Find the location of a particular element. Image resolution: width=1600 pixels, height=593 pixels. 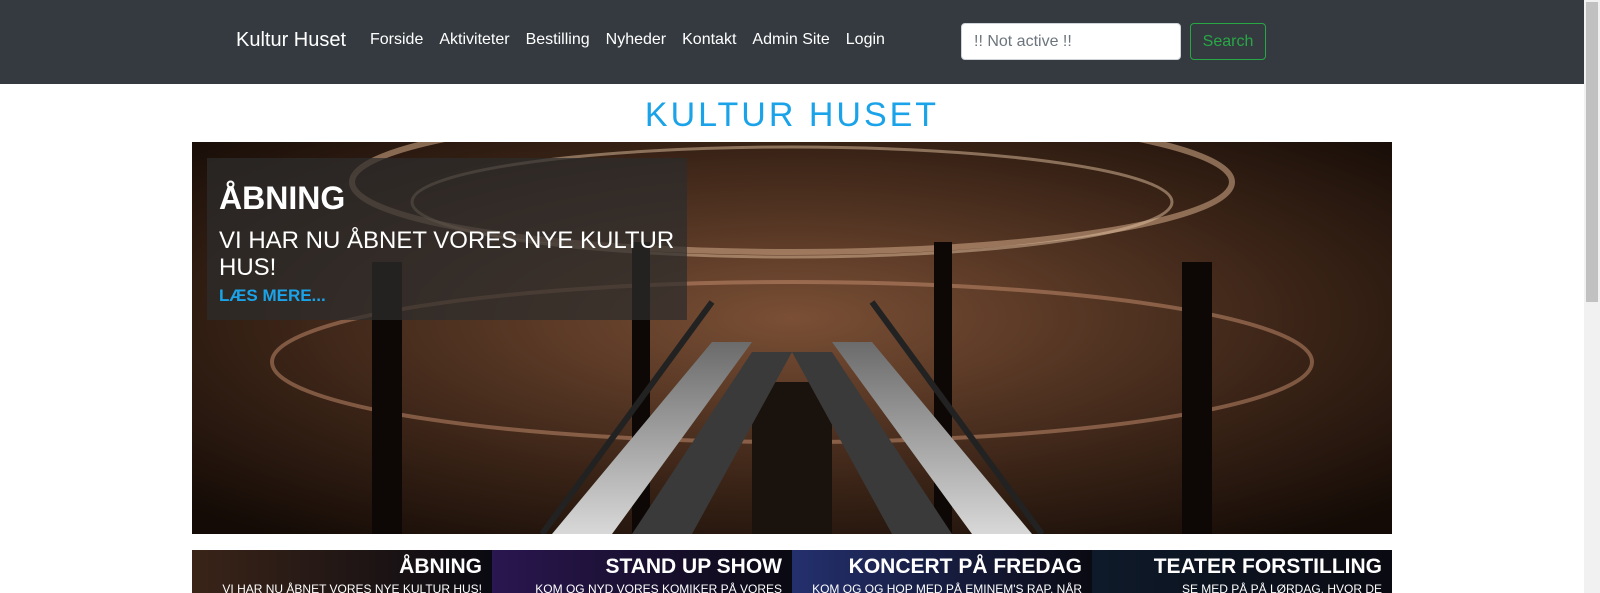

event-card-text: SE MED PÅ PÅ LØRDAG, HVOR DE is located at coordinates (1281, 587).